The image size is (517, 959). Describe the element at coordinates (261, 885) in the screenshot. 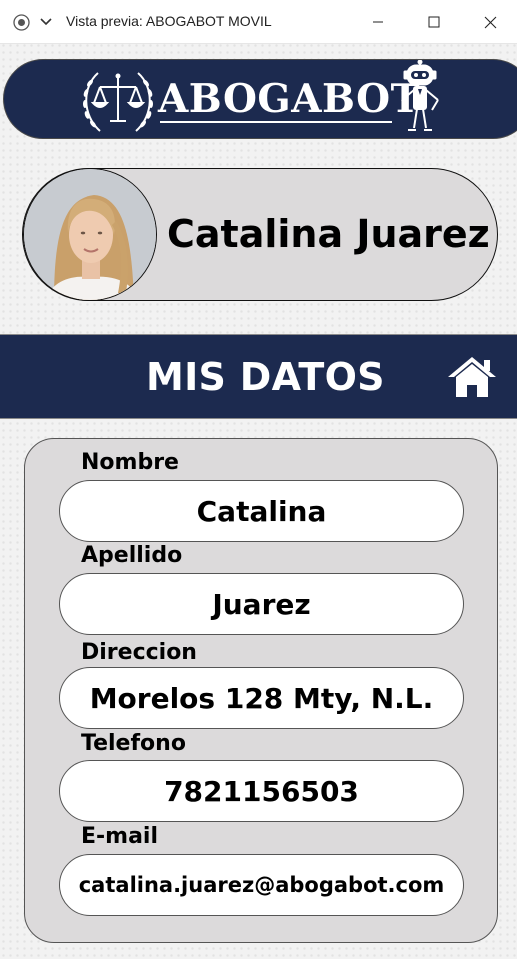

I see `email-field: catalina.juarez@abogabot.com` at that location.